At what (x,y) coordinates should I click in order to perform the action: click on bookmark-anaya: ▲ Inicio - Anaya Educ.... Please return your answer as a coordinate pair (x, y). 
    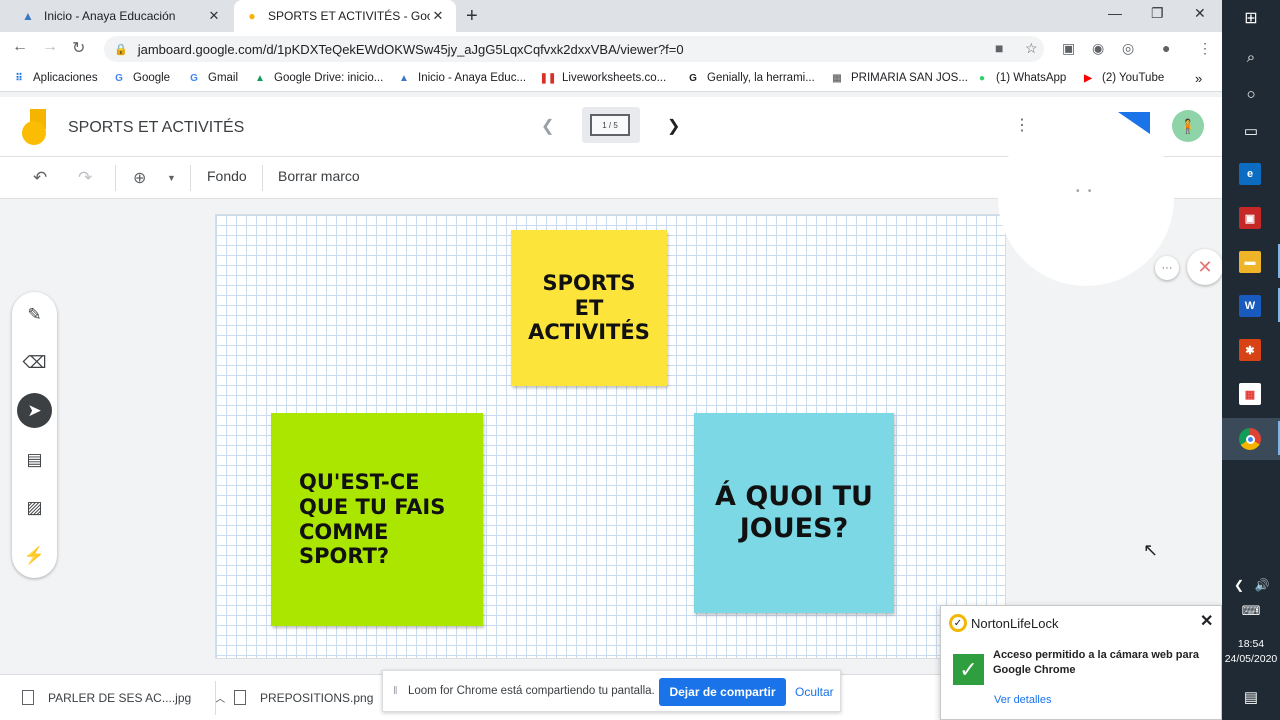
    Looking at the image, I should click on (461, 78).